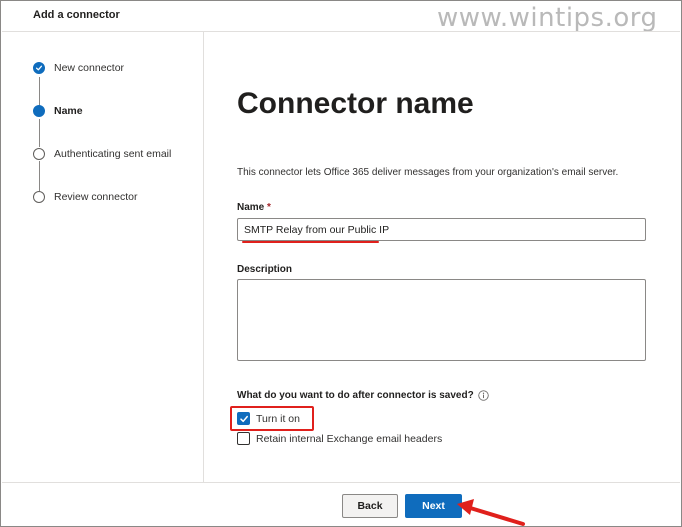  What do you see at coordinates (441, 229) in the screenshot?
I see `name-input` at bounding box center [441, 229].